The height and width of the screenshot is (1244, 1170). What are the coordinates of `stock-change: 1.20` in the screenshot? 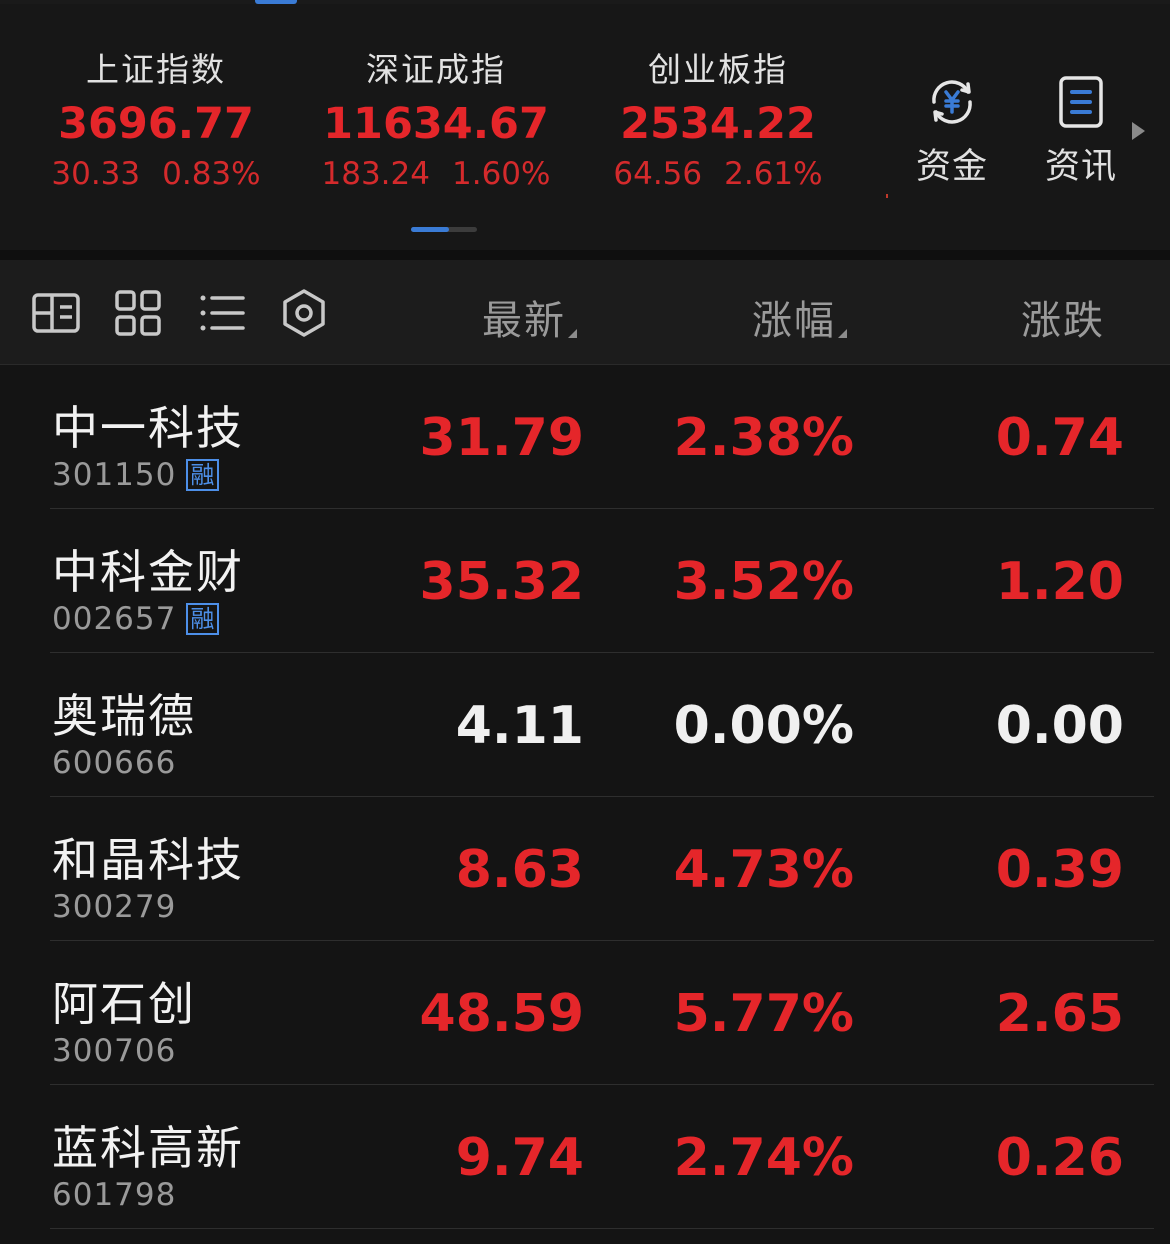 It's located at (1059, 582).